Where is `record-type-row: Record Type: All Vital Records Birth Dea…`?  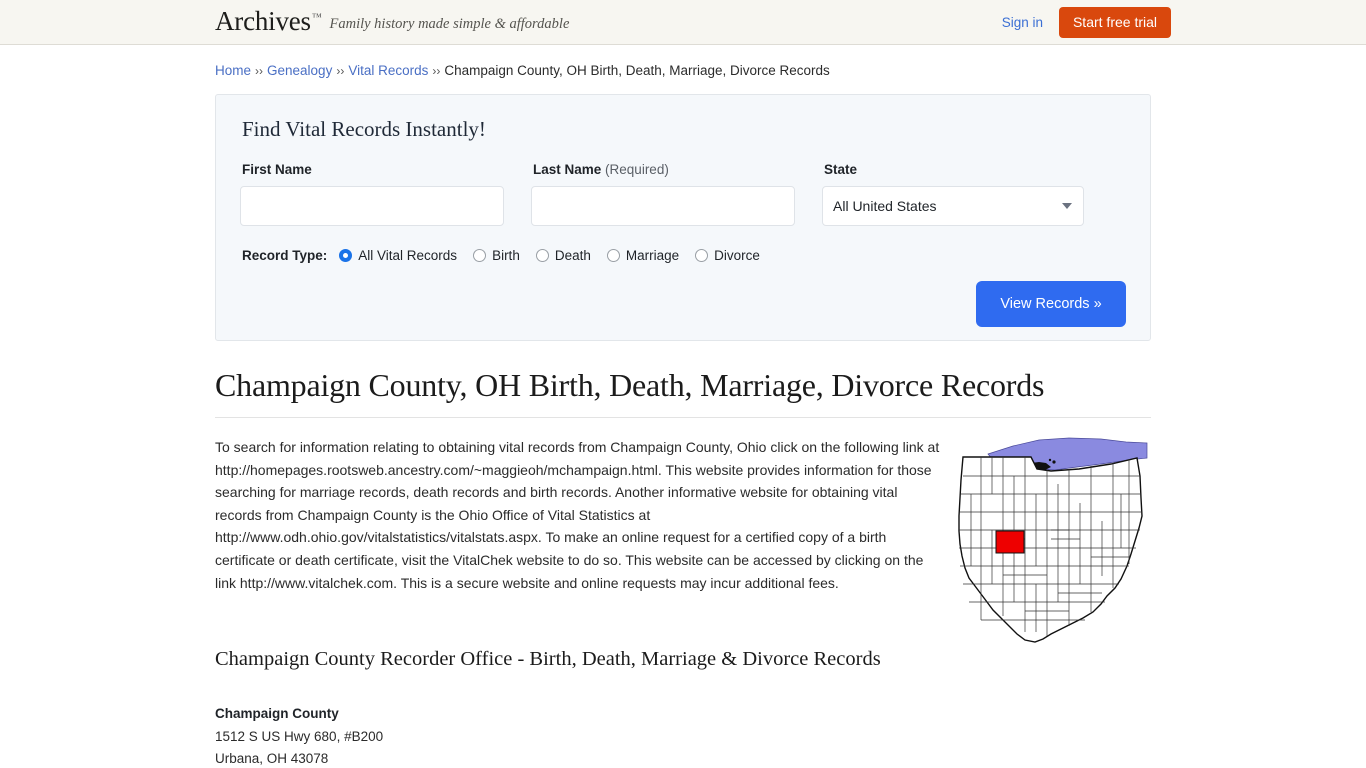 record-type-row: Record Type: All Vital Records Birth Dea… is located at coordinates (684, 255).